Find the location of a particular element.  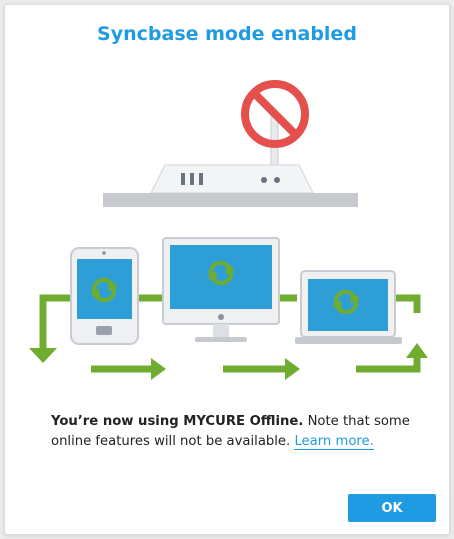

router-icon is located at coordinates (230, 159).